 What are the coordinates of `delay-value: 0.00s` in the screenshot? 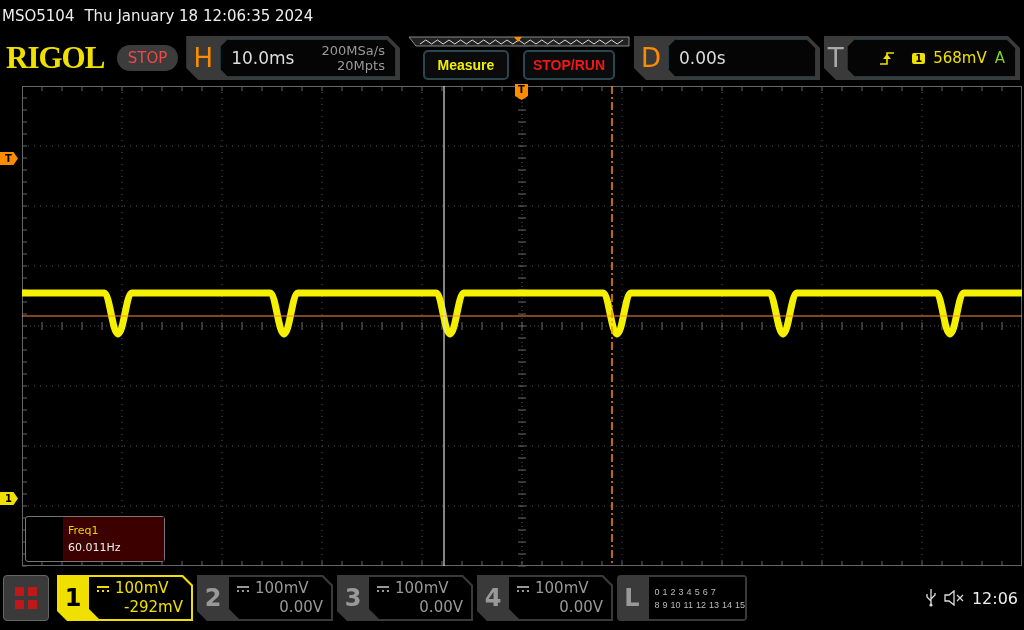 It's located at (702, 58).